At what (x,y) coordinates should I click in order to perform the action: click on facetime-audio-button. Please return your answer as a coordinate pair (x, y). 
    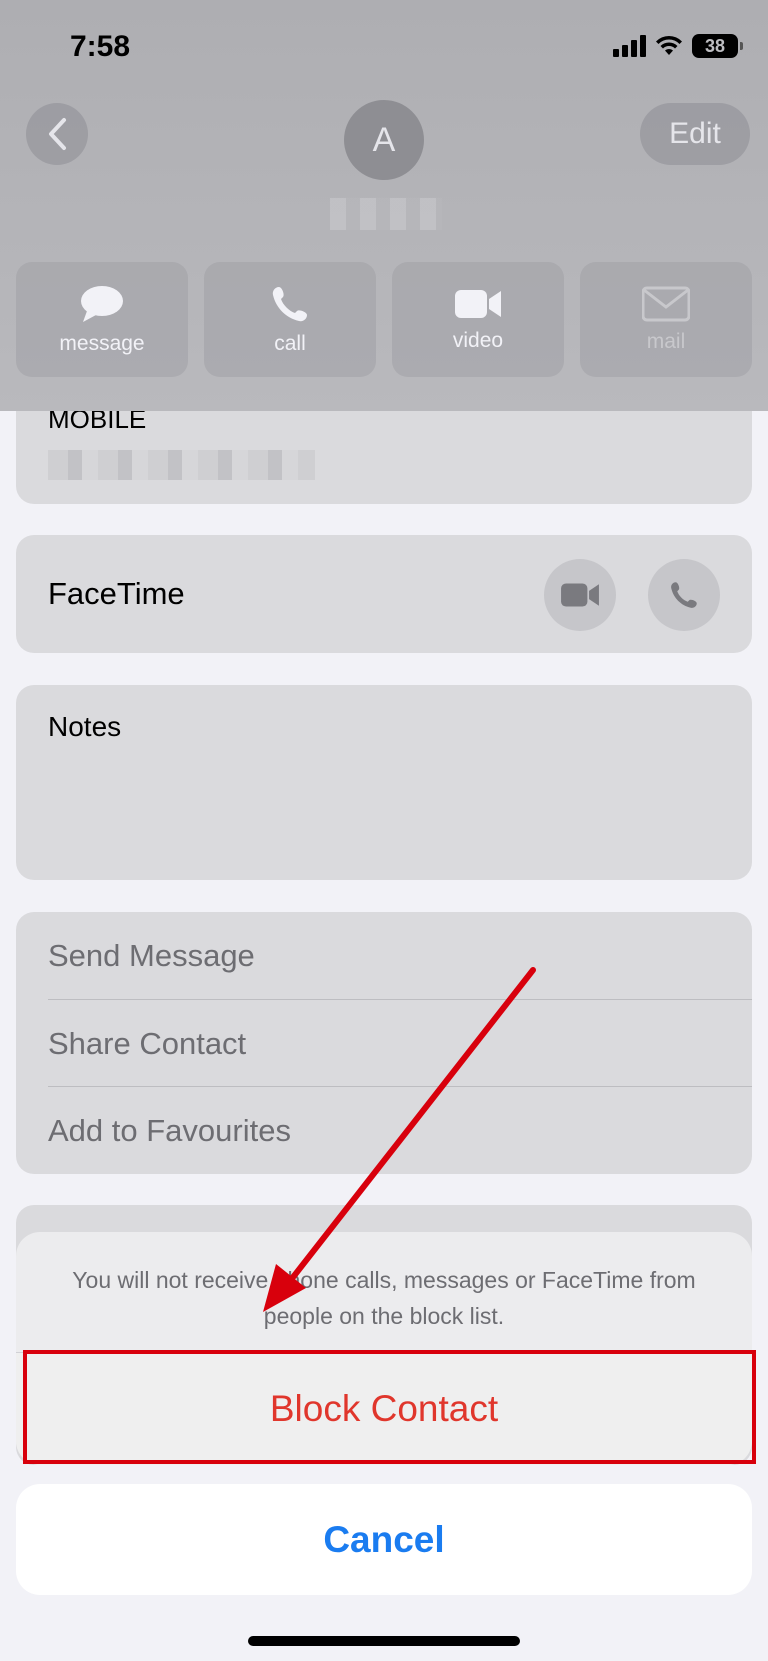
    Looking at the image, I should click on (684, 595).